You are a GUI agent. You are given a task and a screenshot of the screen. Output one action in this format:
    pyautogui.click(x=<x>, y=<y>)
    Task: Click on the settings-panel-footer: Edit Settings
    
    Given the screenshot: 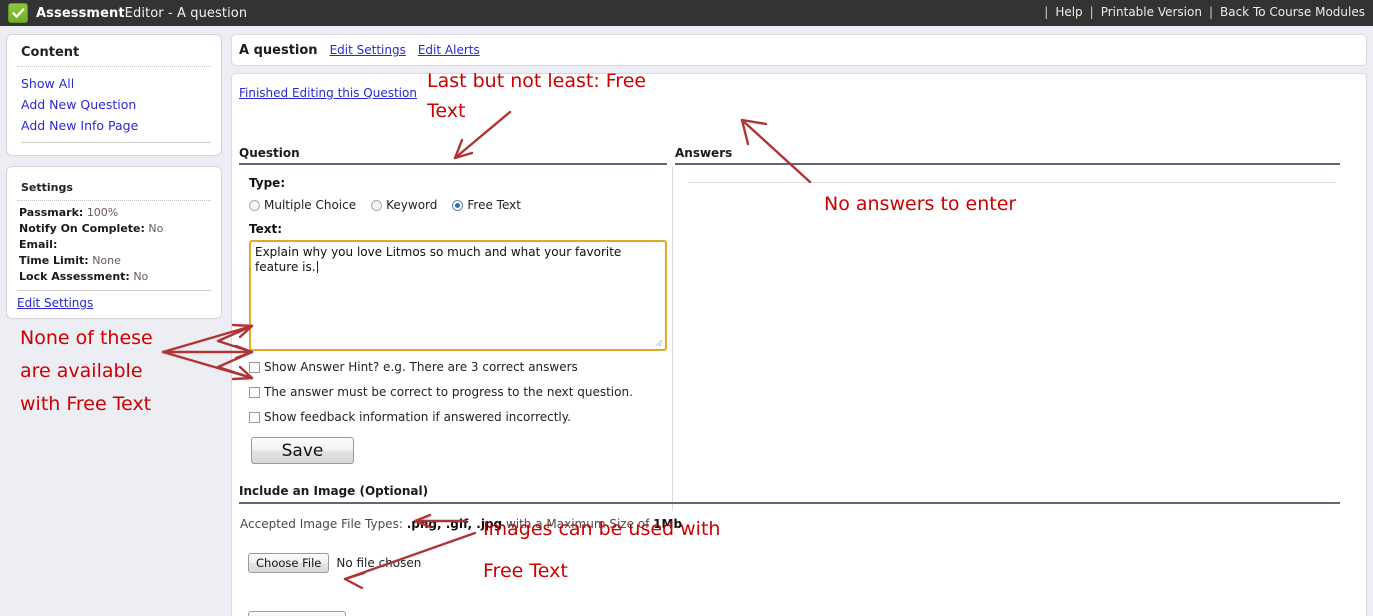 What is the action you would take?
    pyautogui.click(x=114, y=300)
    